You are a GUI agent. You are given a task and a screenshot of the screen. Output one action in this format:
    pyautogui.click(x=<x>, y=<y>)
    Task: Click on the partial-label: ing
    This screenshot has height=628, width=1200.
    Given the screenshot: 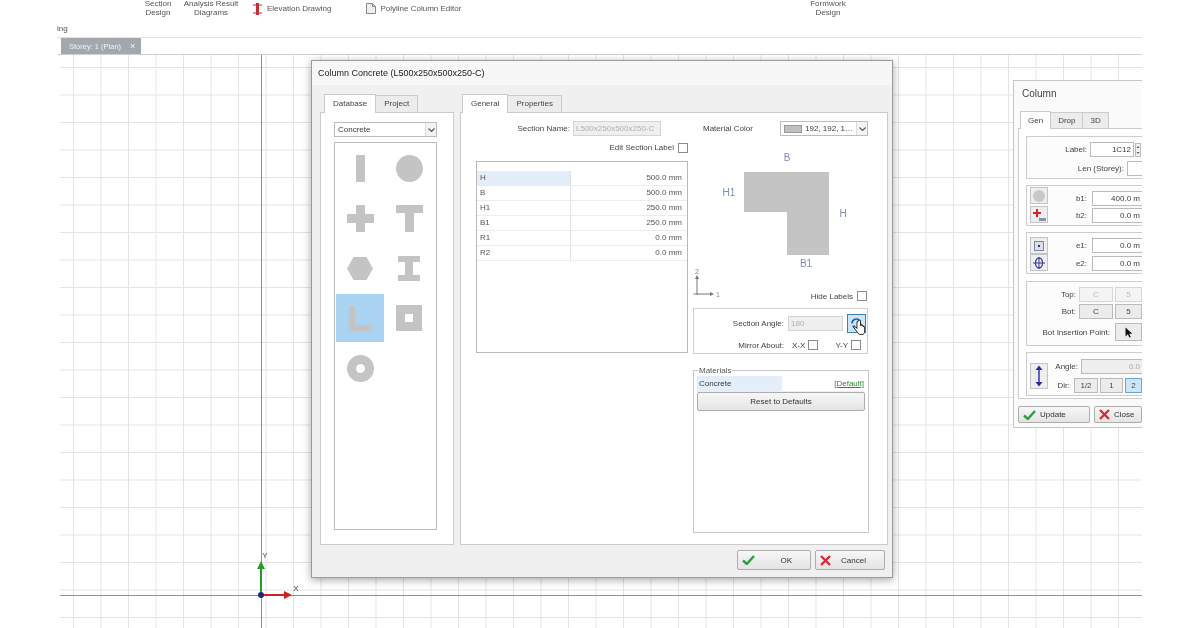 What is the action you would take?
    pyautogui.click(x=62, y=28)
    